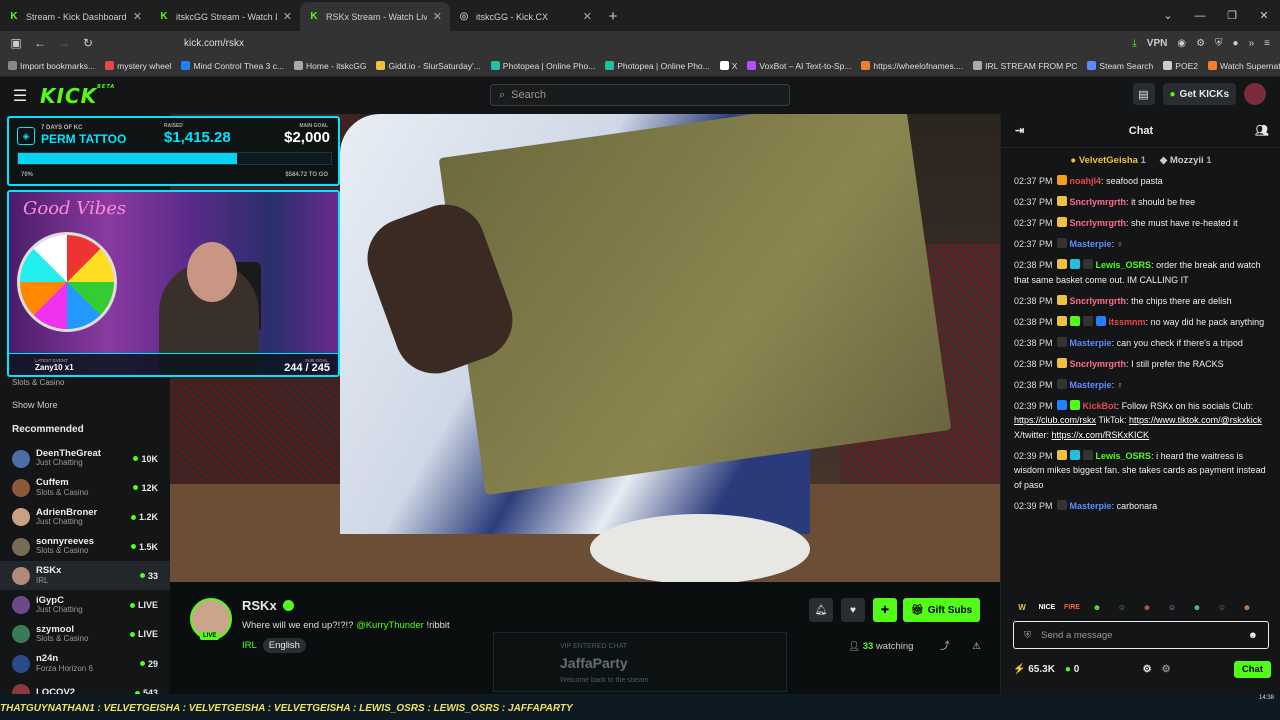 The height and width of the screenshot is (720, 1280). I want to click on frog2-emote-icon: ☻, so click(1197, 607).